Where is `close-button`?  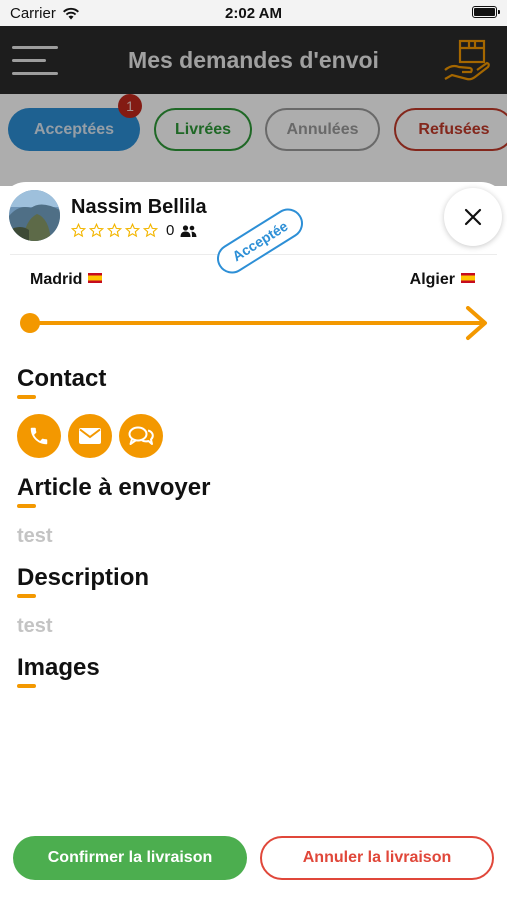 close-button is located at coordinates (473, 217).